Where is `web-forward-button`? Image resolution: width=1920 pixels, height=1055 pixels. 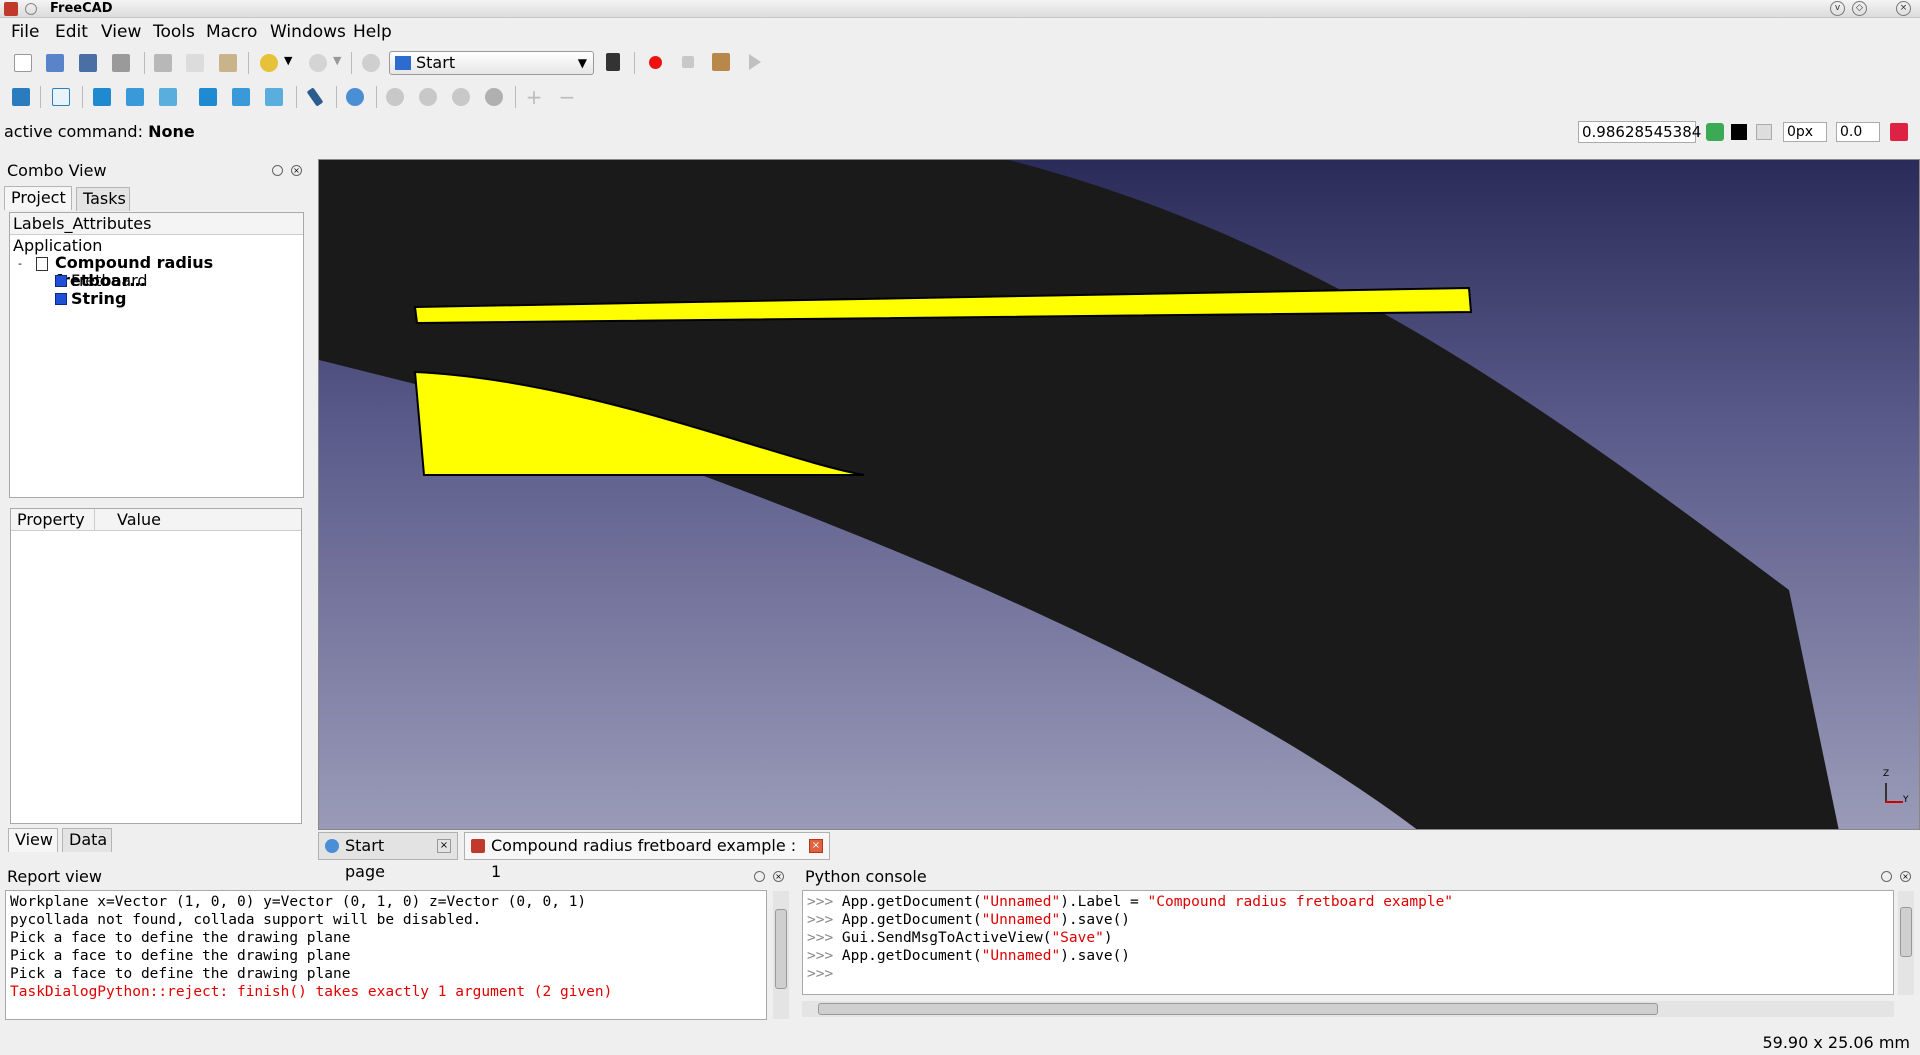
web-forward-button is located at coordinates (428, 97).